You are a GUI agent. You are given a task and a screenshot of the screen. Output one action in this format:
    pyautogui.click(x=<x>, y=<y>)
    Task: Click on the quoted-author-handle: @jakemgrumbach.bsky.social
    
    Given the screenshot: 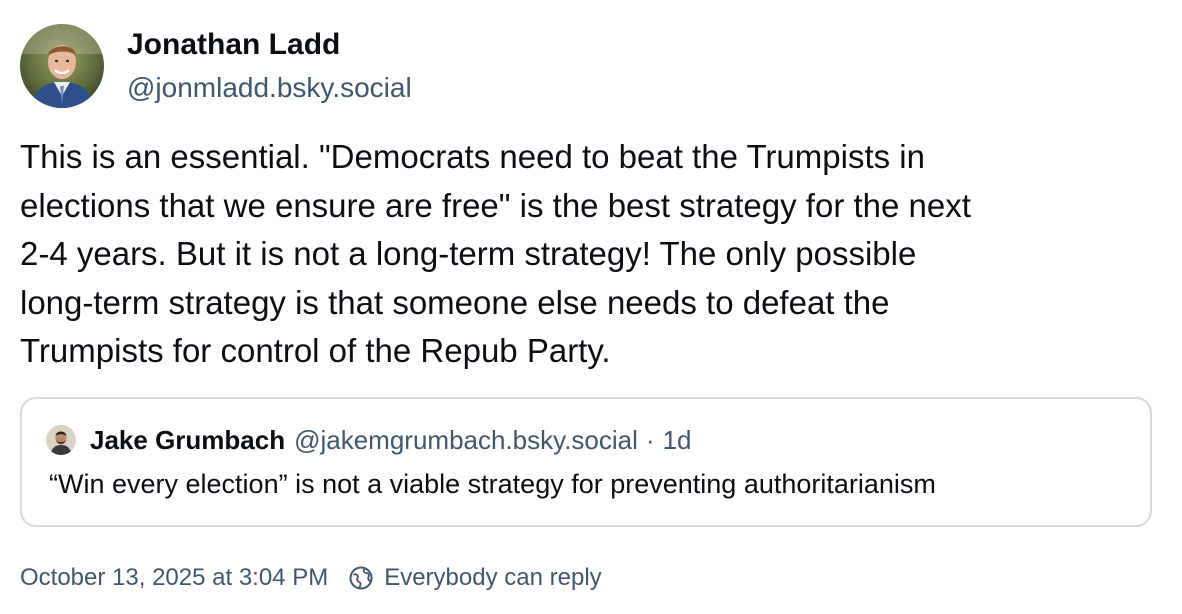 What is the action you would take?
    pyautogui.click(x=466, y=440)
    